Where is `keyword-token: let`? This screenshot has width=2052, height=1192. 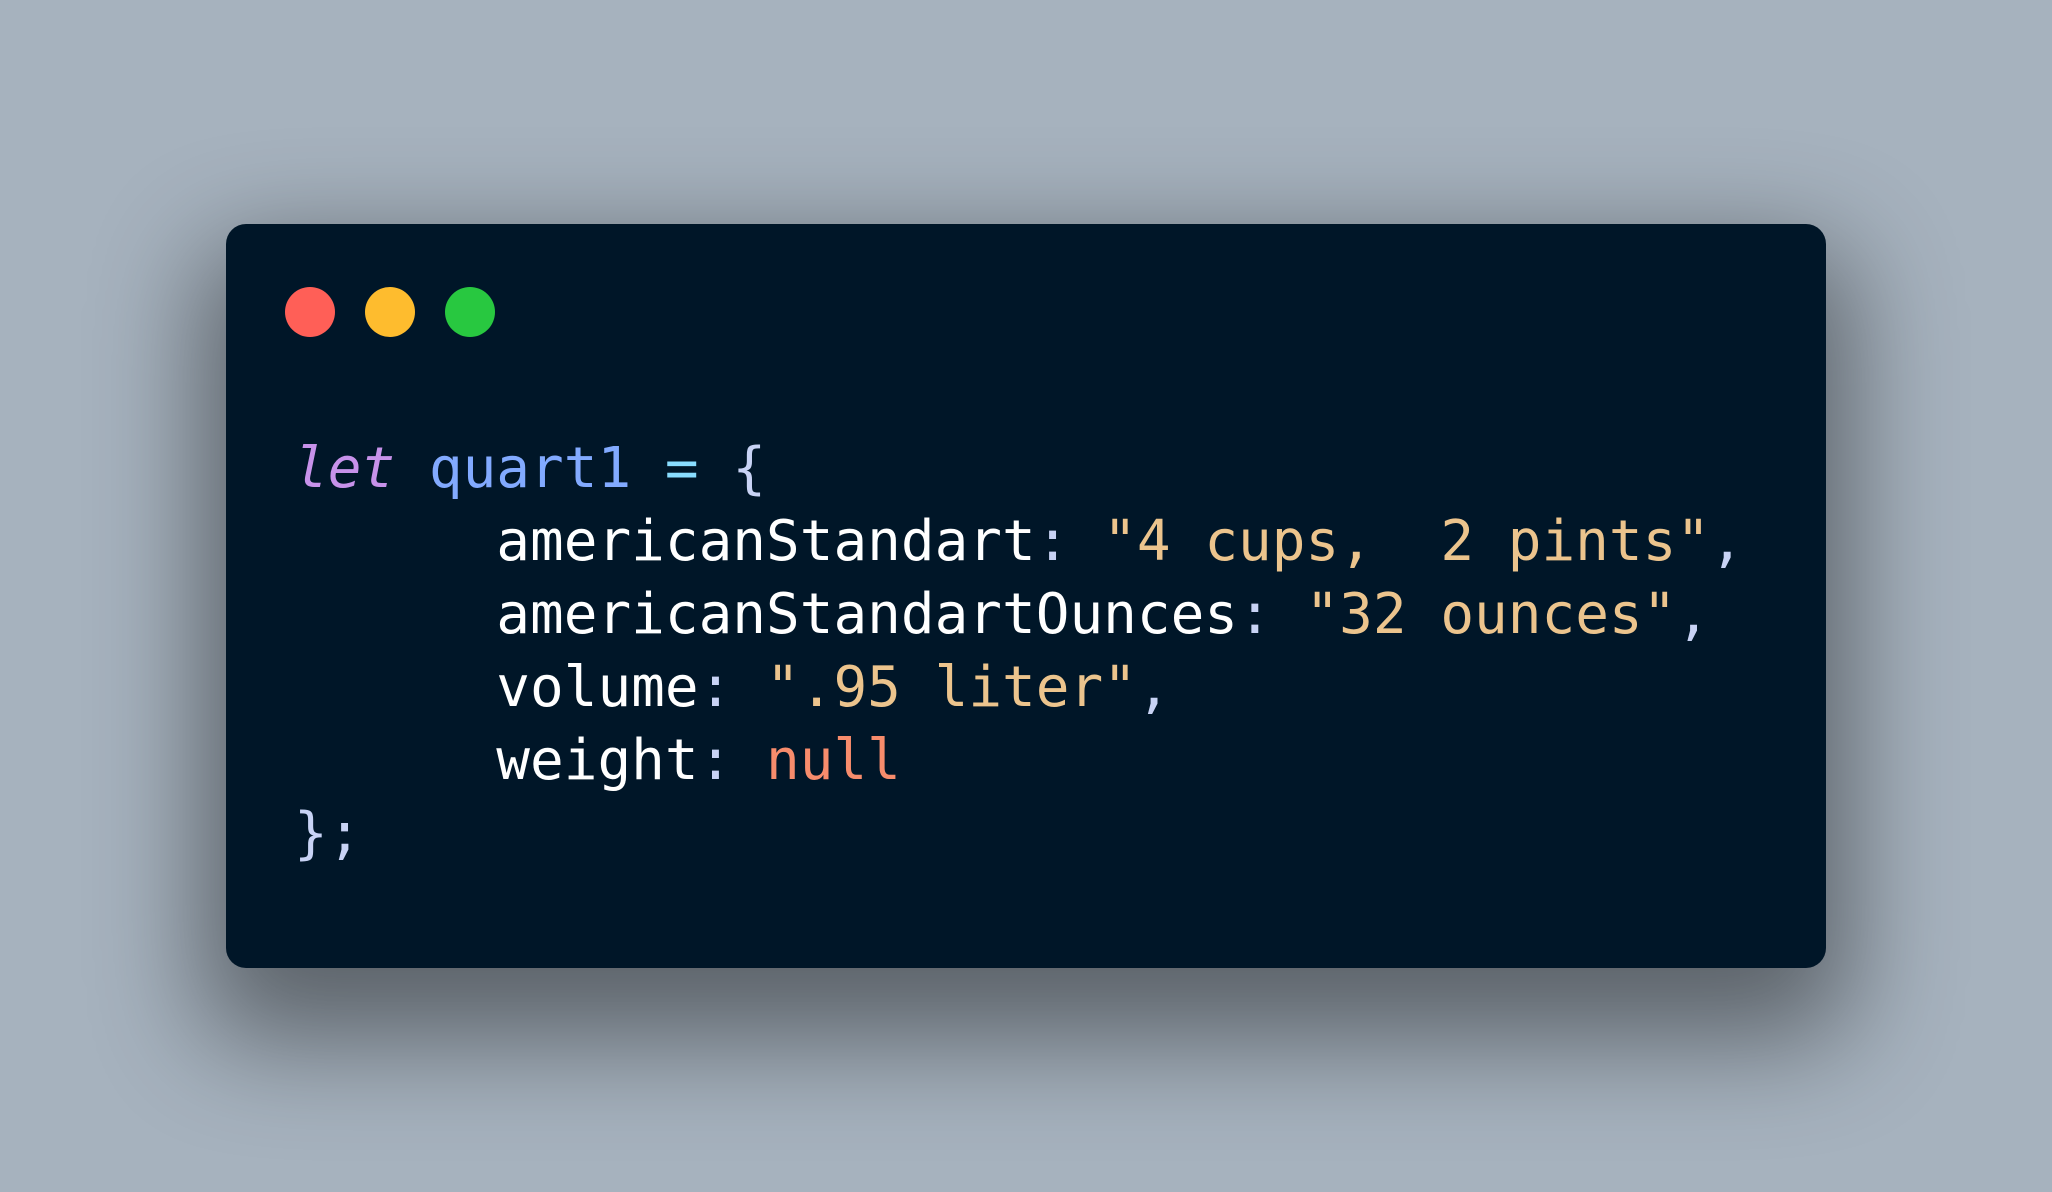 keyword-token: let is located at coordinates (345, 468).